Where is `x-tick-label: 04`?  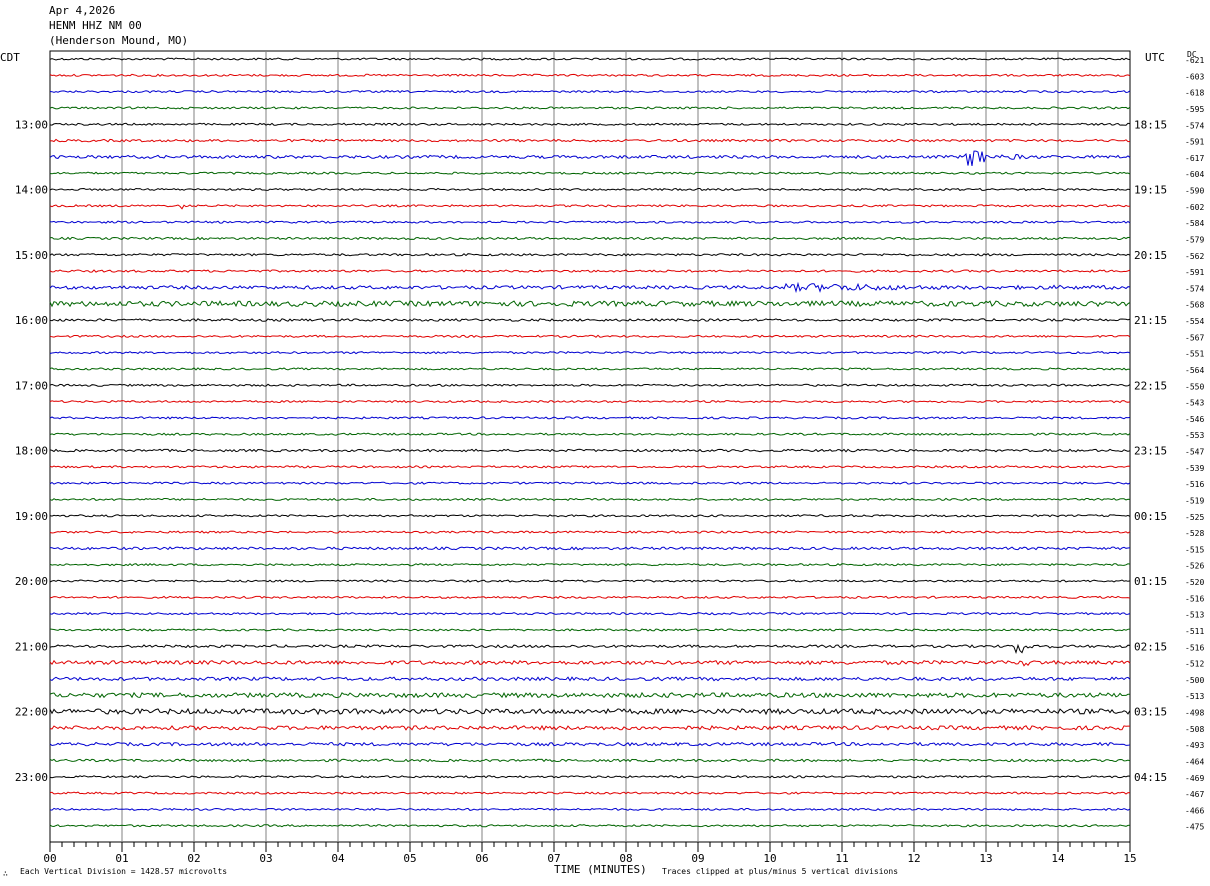
x-tick-label: 04 is located at coordinates (338, 858).